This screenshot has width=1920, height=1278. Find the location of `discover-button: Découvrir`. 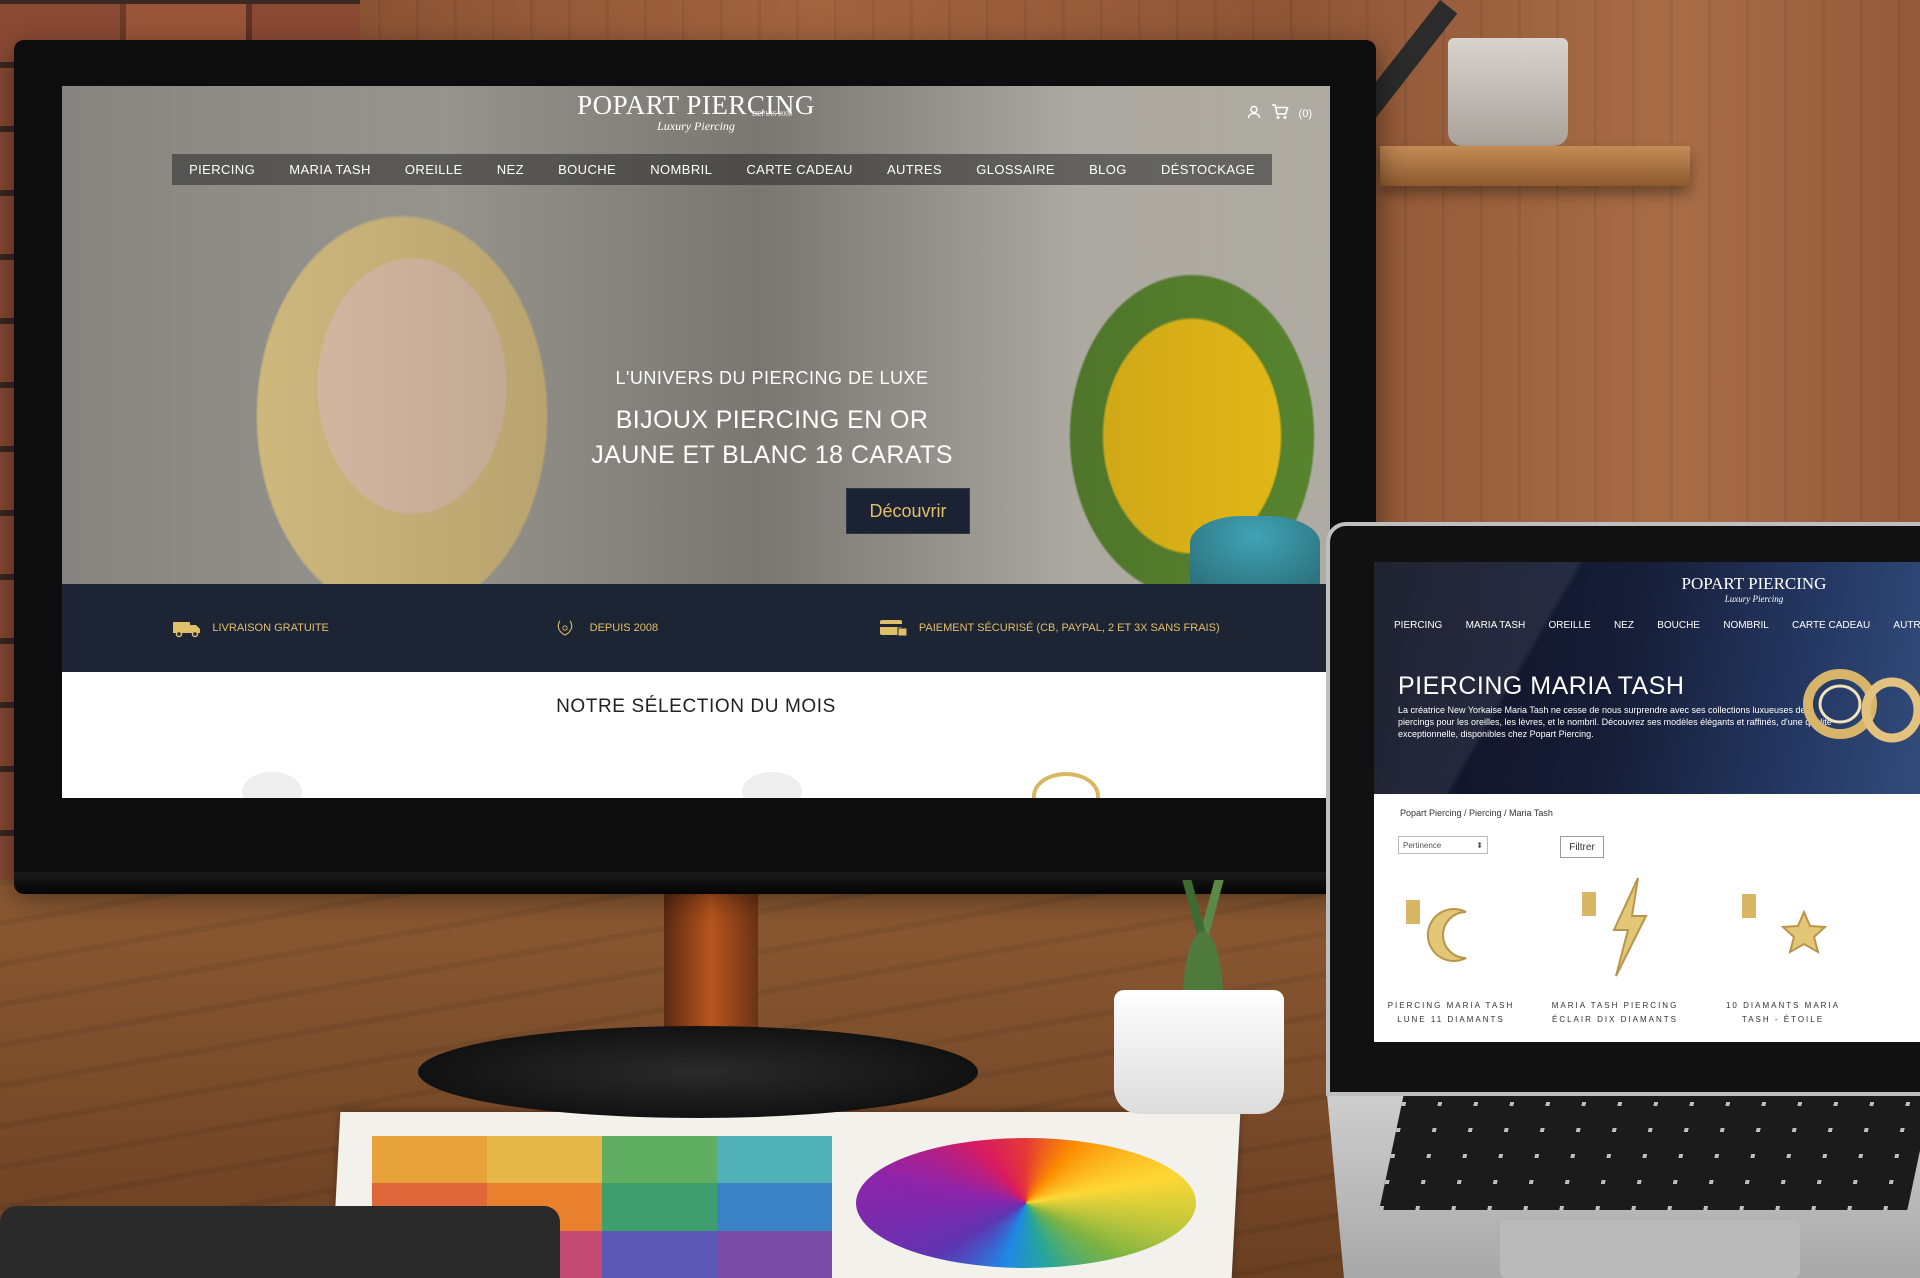

discover-button: Découvrir is located at coordinates (908, 511).